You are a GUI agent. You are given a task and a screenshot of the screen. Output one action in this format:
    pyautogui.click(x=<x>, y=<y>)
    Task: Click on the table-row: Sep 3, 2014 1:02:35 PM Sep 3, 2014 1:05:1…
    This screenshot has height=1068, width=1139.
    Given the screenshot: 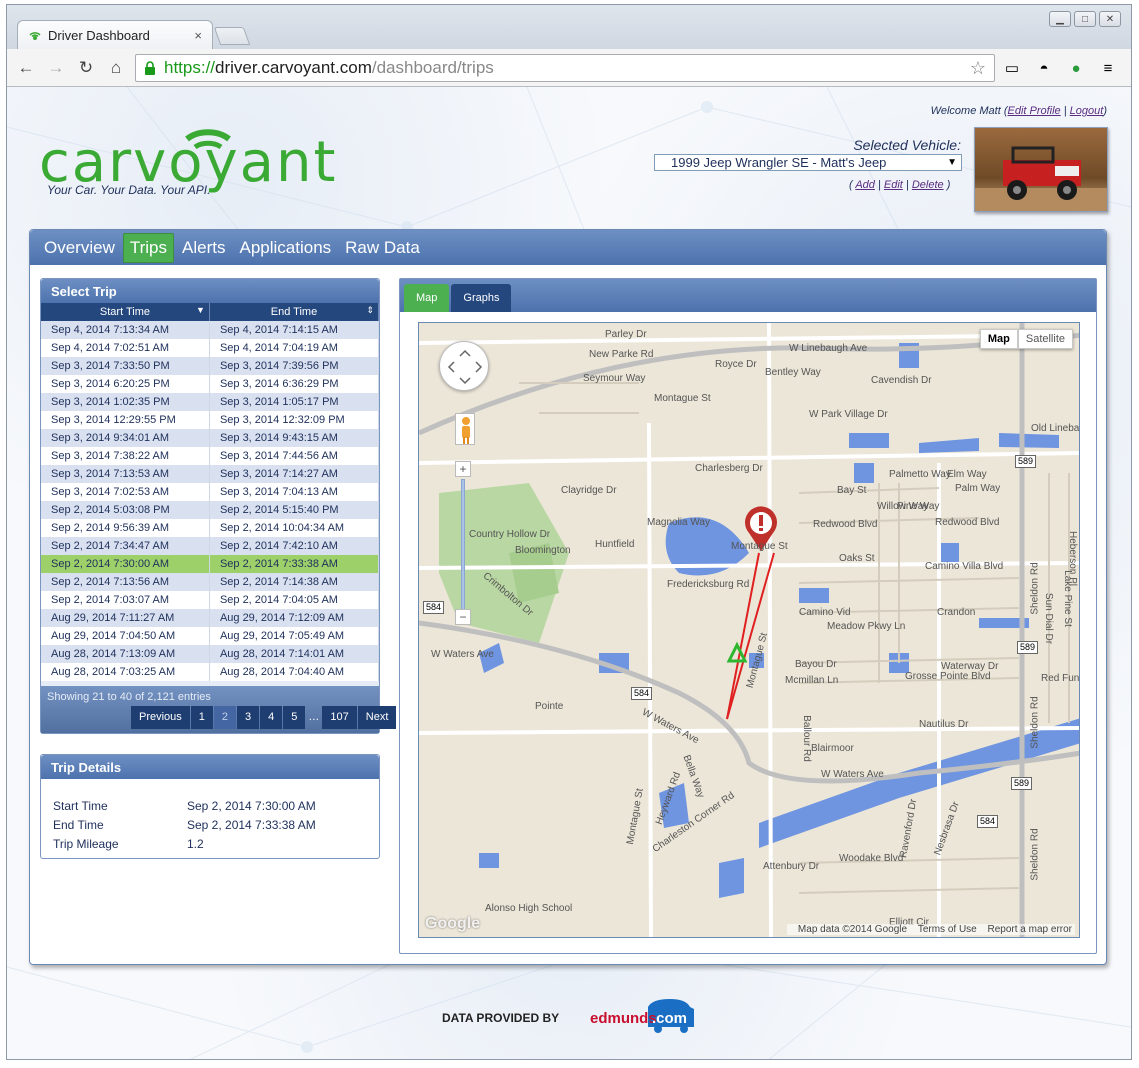 What is the action you would take?
    pyautogui.click(x=210, y=402)
    